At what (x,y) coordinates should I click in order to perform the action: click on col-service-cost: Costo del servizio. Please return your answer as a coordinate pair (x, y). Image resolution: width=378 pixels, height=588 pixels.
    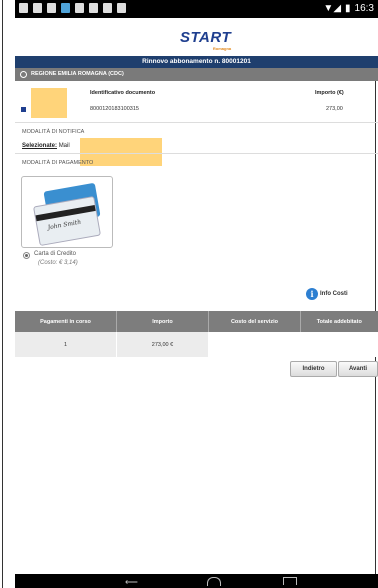
    Looking at the image, I should click on (254, 321).